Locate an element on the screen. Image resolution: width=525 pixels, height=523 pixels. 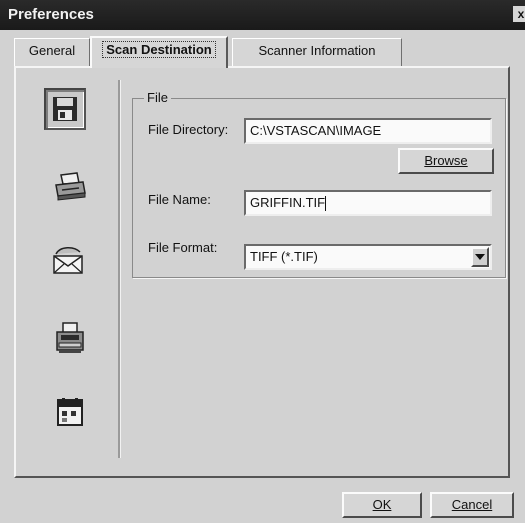
destination-calendar is located at coordinates (70, 412).